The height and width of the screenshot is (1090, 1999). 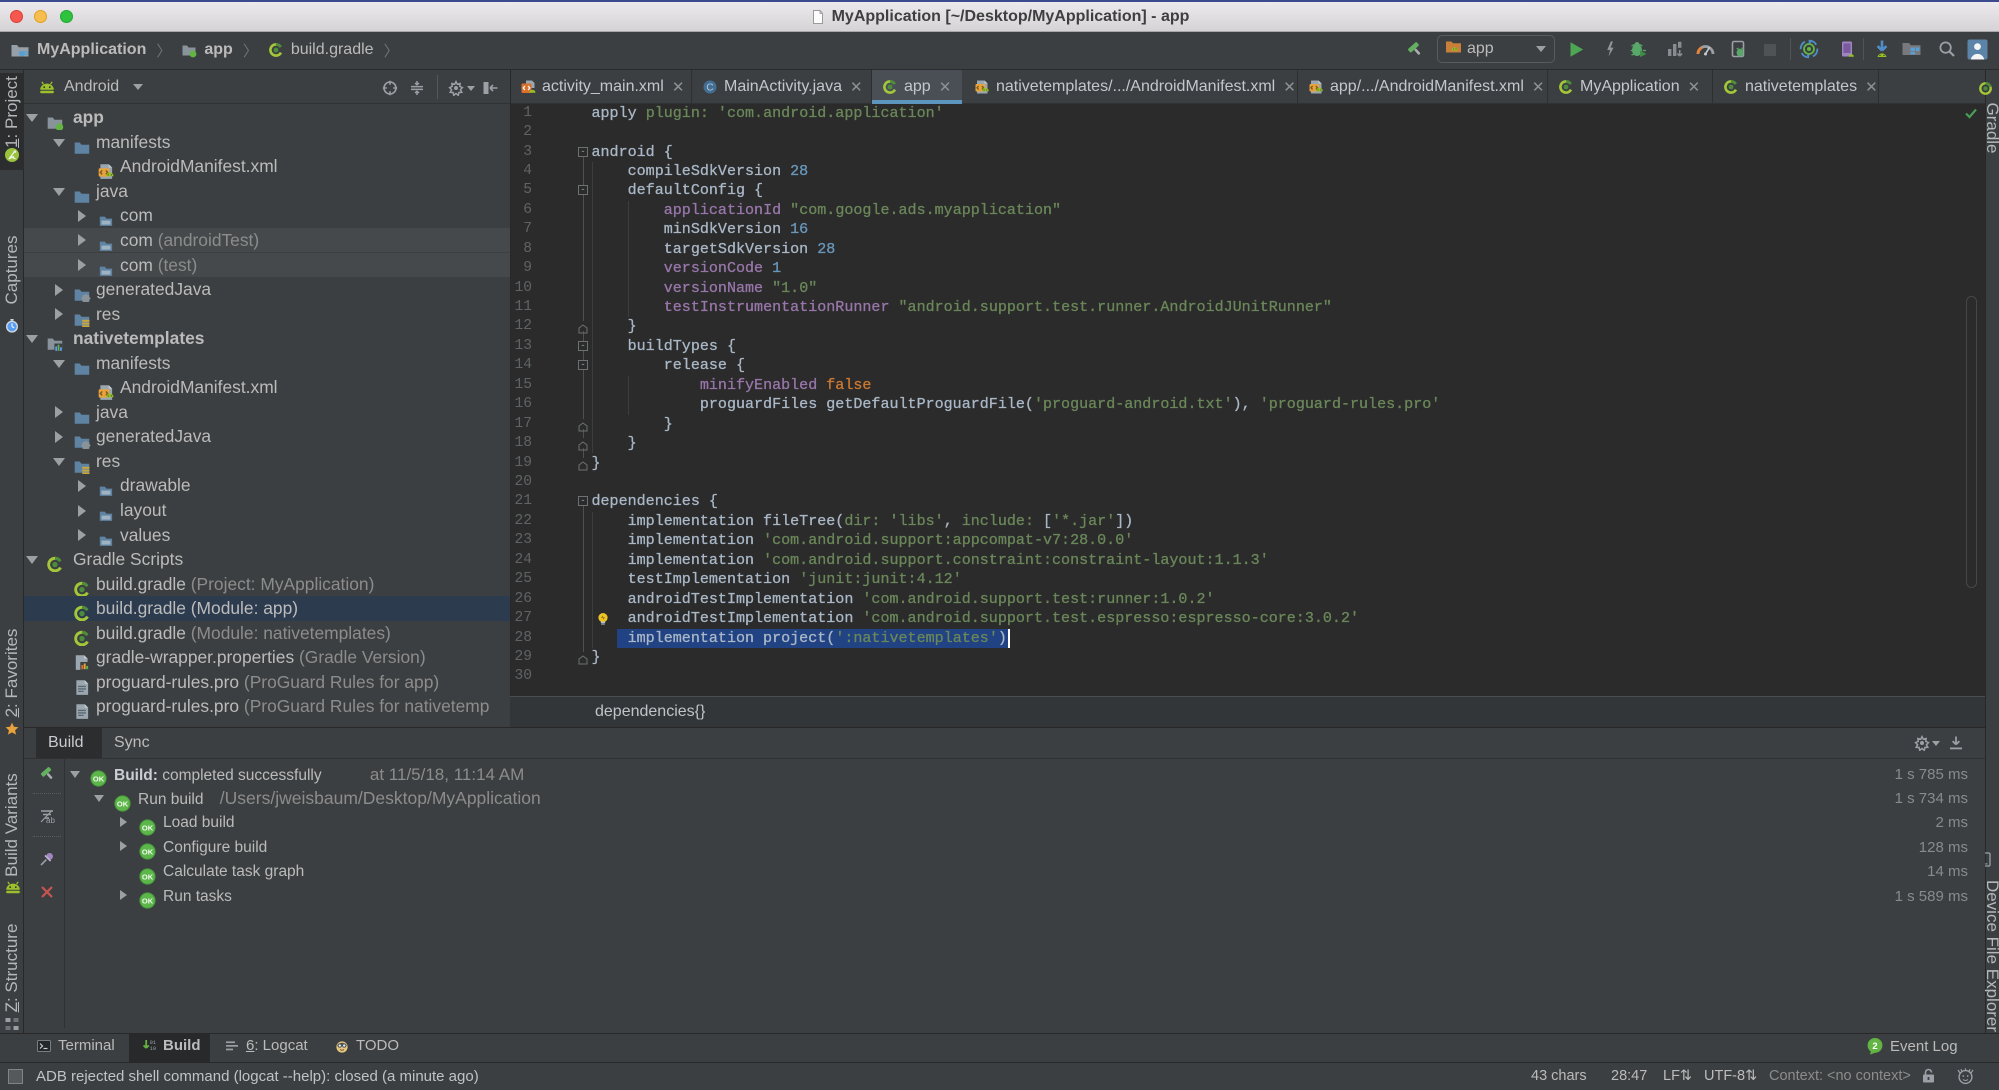 I want to click on svg-text: 10, so click(x=153, y=1049).